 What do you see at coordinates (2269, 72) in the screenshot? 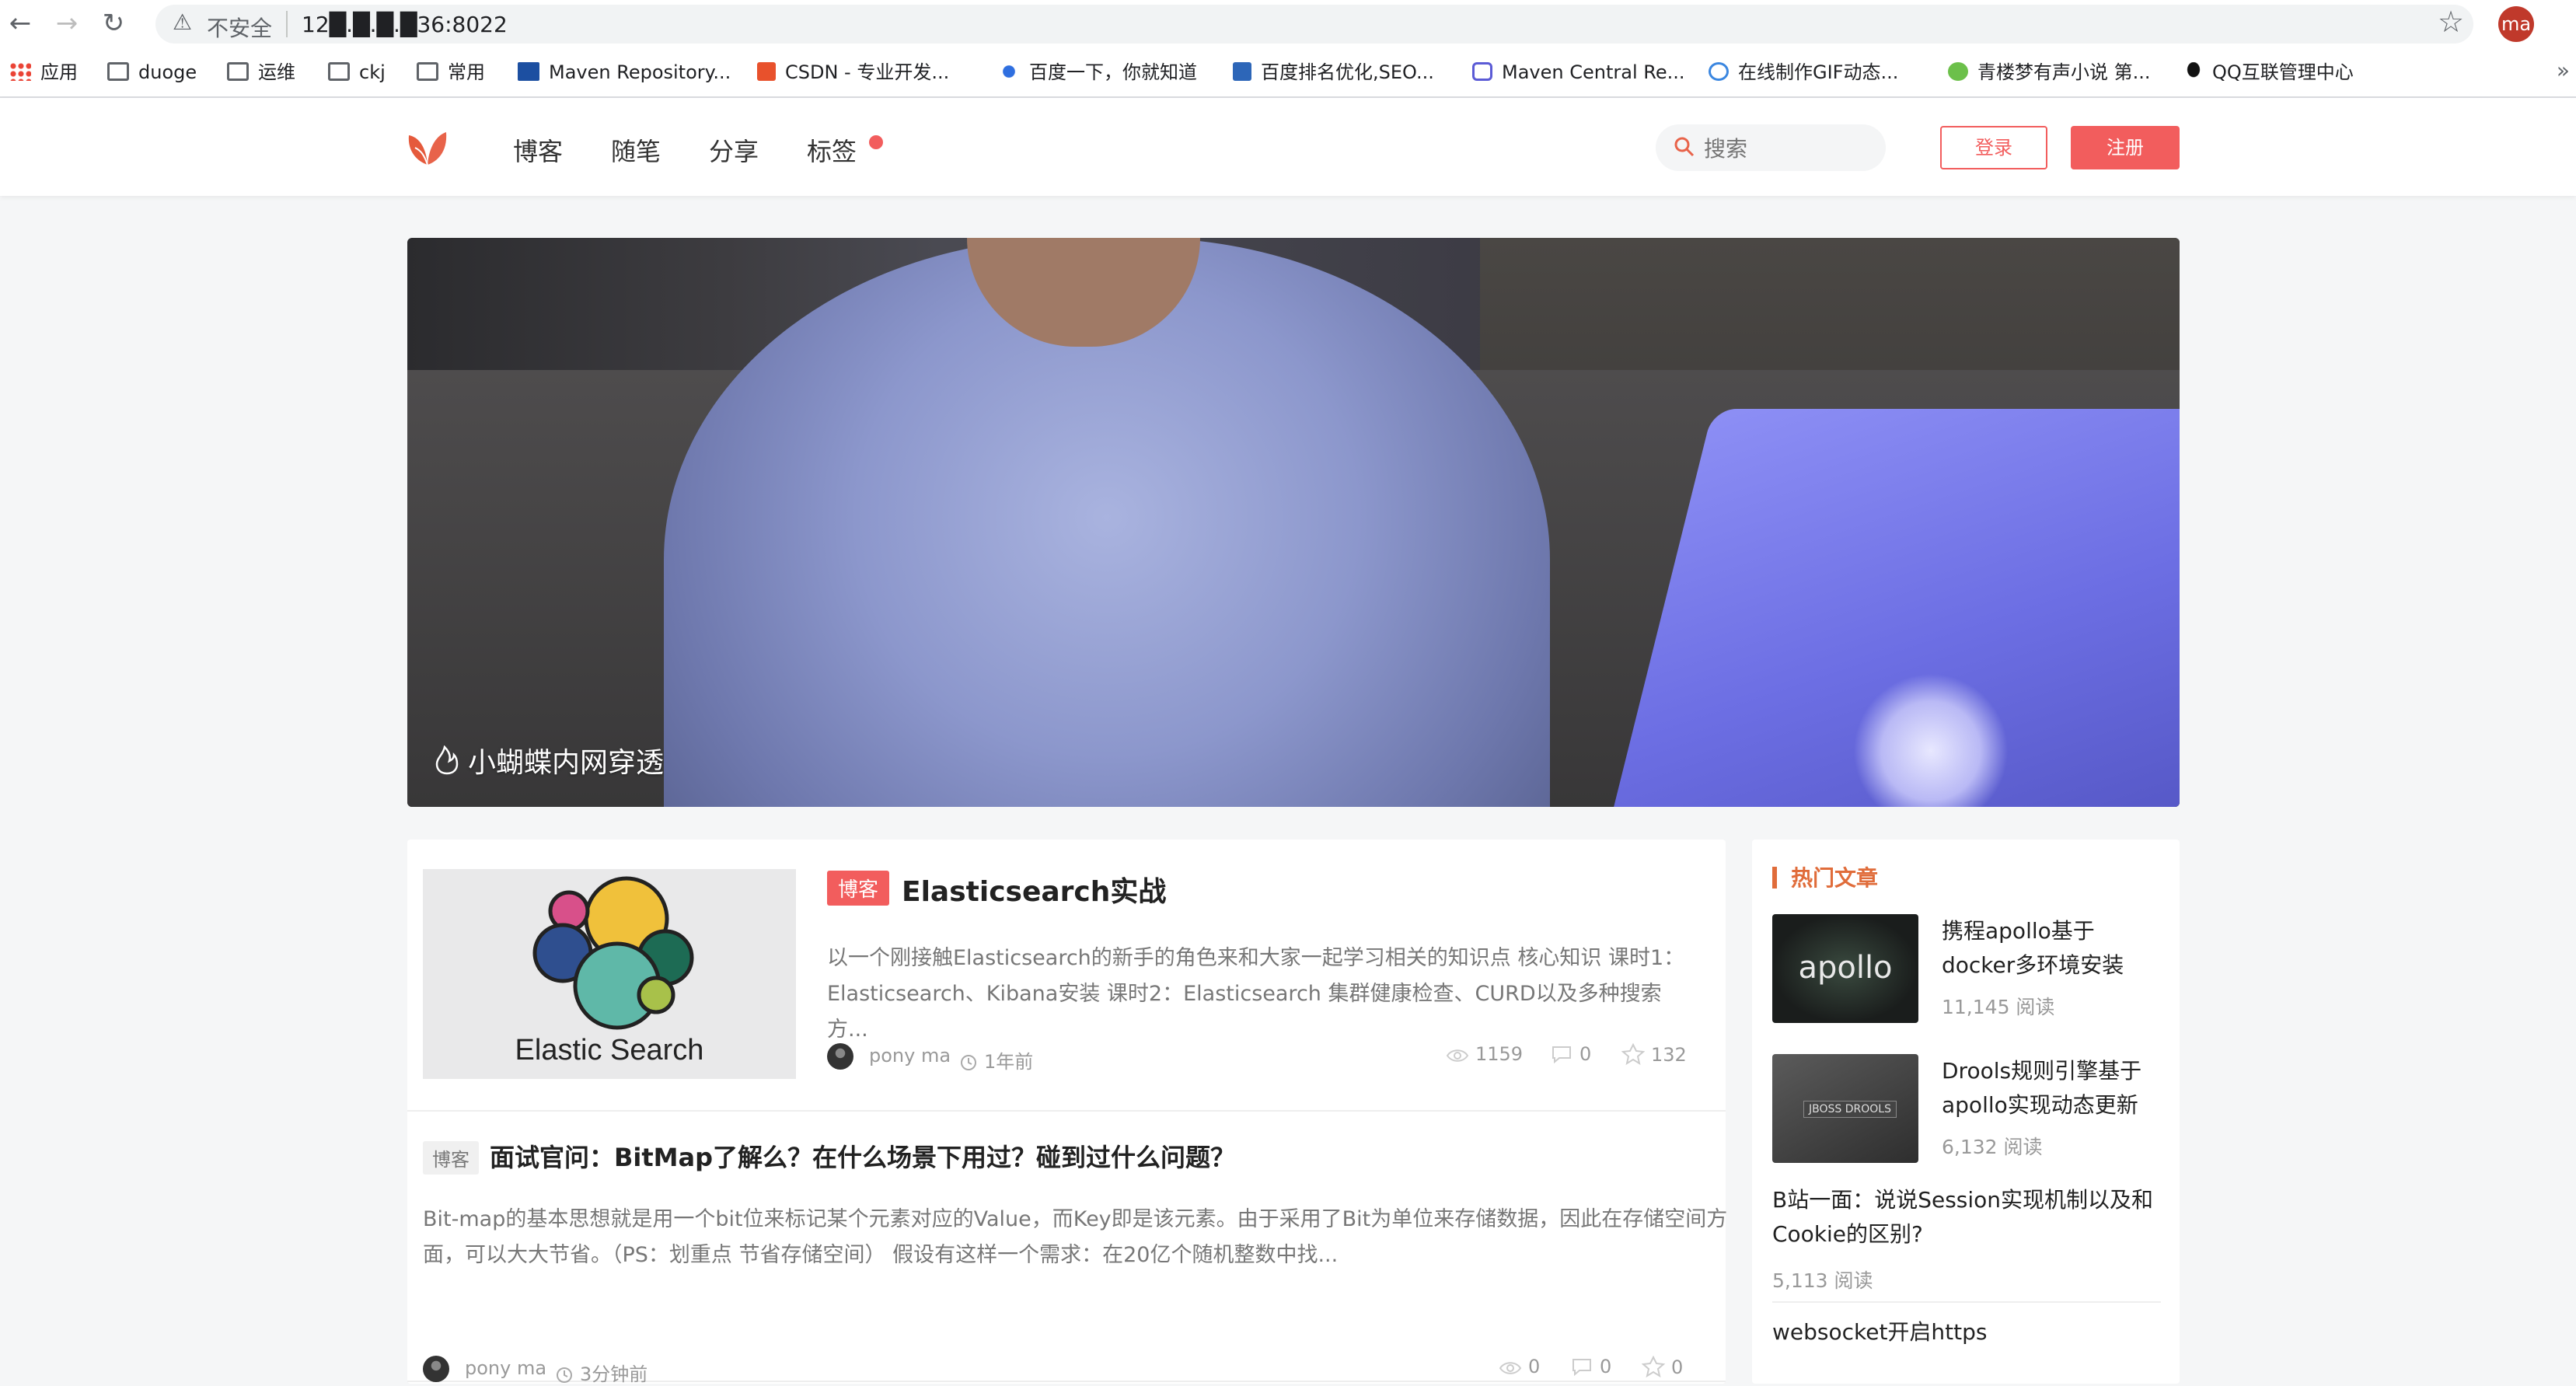
I see `bookmark-qq-connect: QQ互联管理中心` at bounding box center [2269, 72].